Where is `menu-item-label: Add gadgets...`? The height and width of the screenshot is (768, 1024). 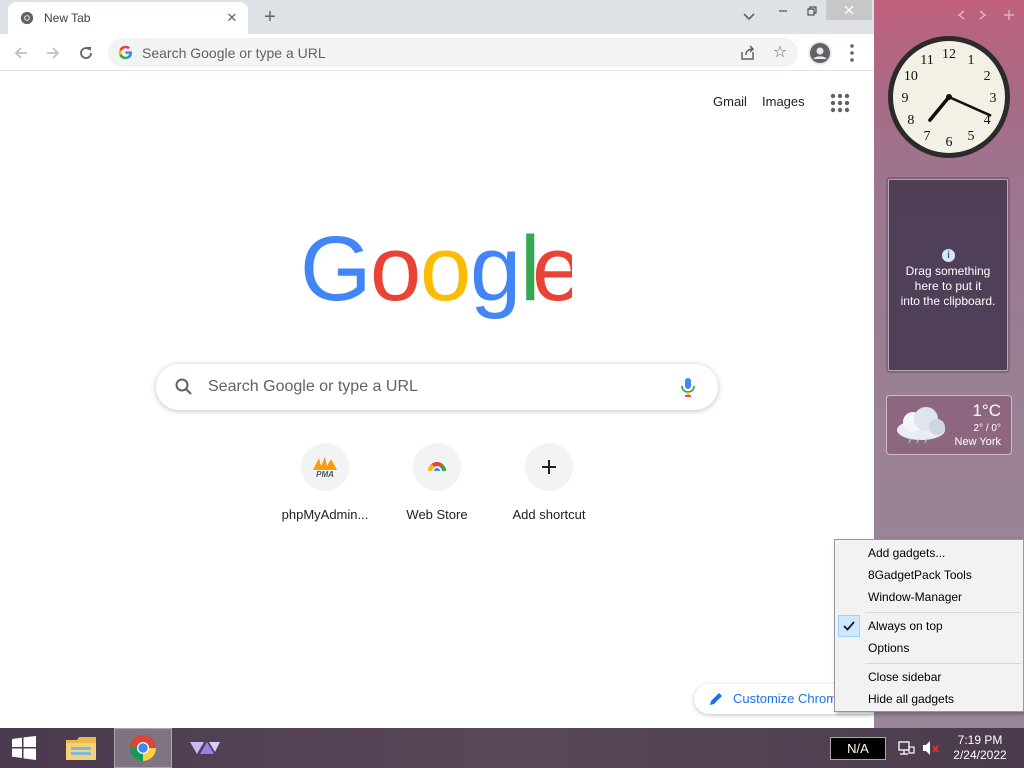
menu-item-label: Add gadgets... is located at coordinates (907, 553).